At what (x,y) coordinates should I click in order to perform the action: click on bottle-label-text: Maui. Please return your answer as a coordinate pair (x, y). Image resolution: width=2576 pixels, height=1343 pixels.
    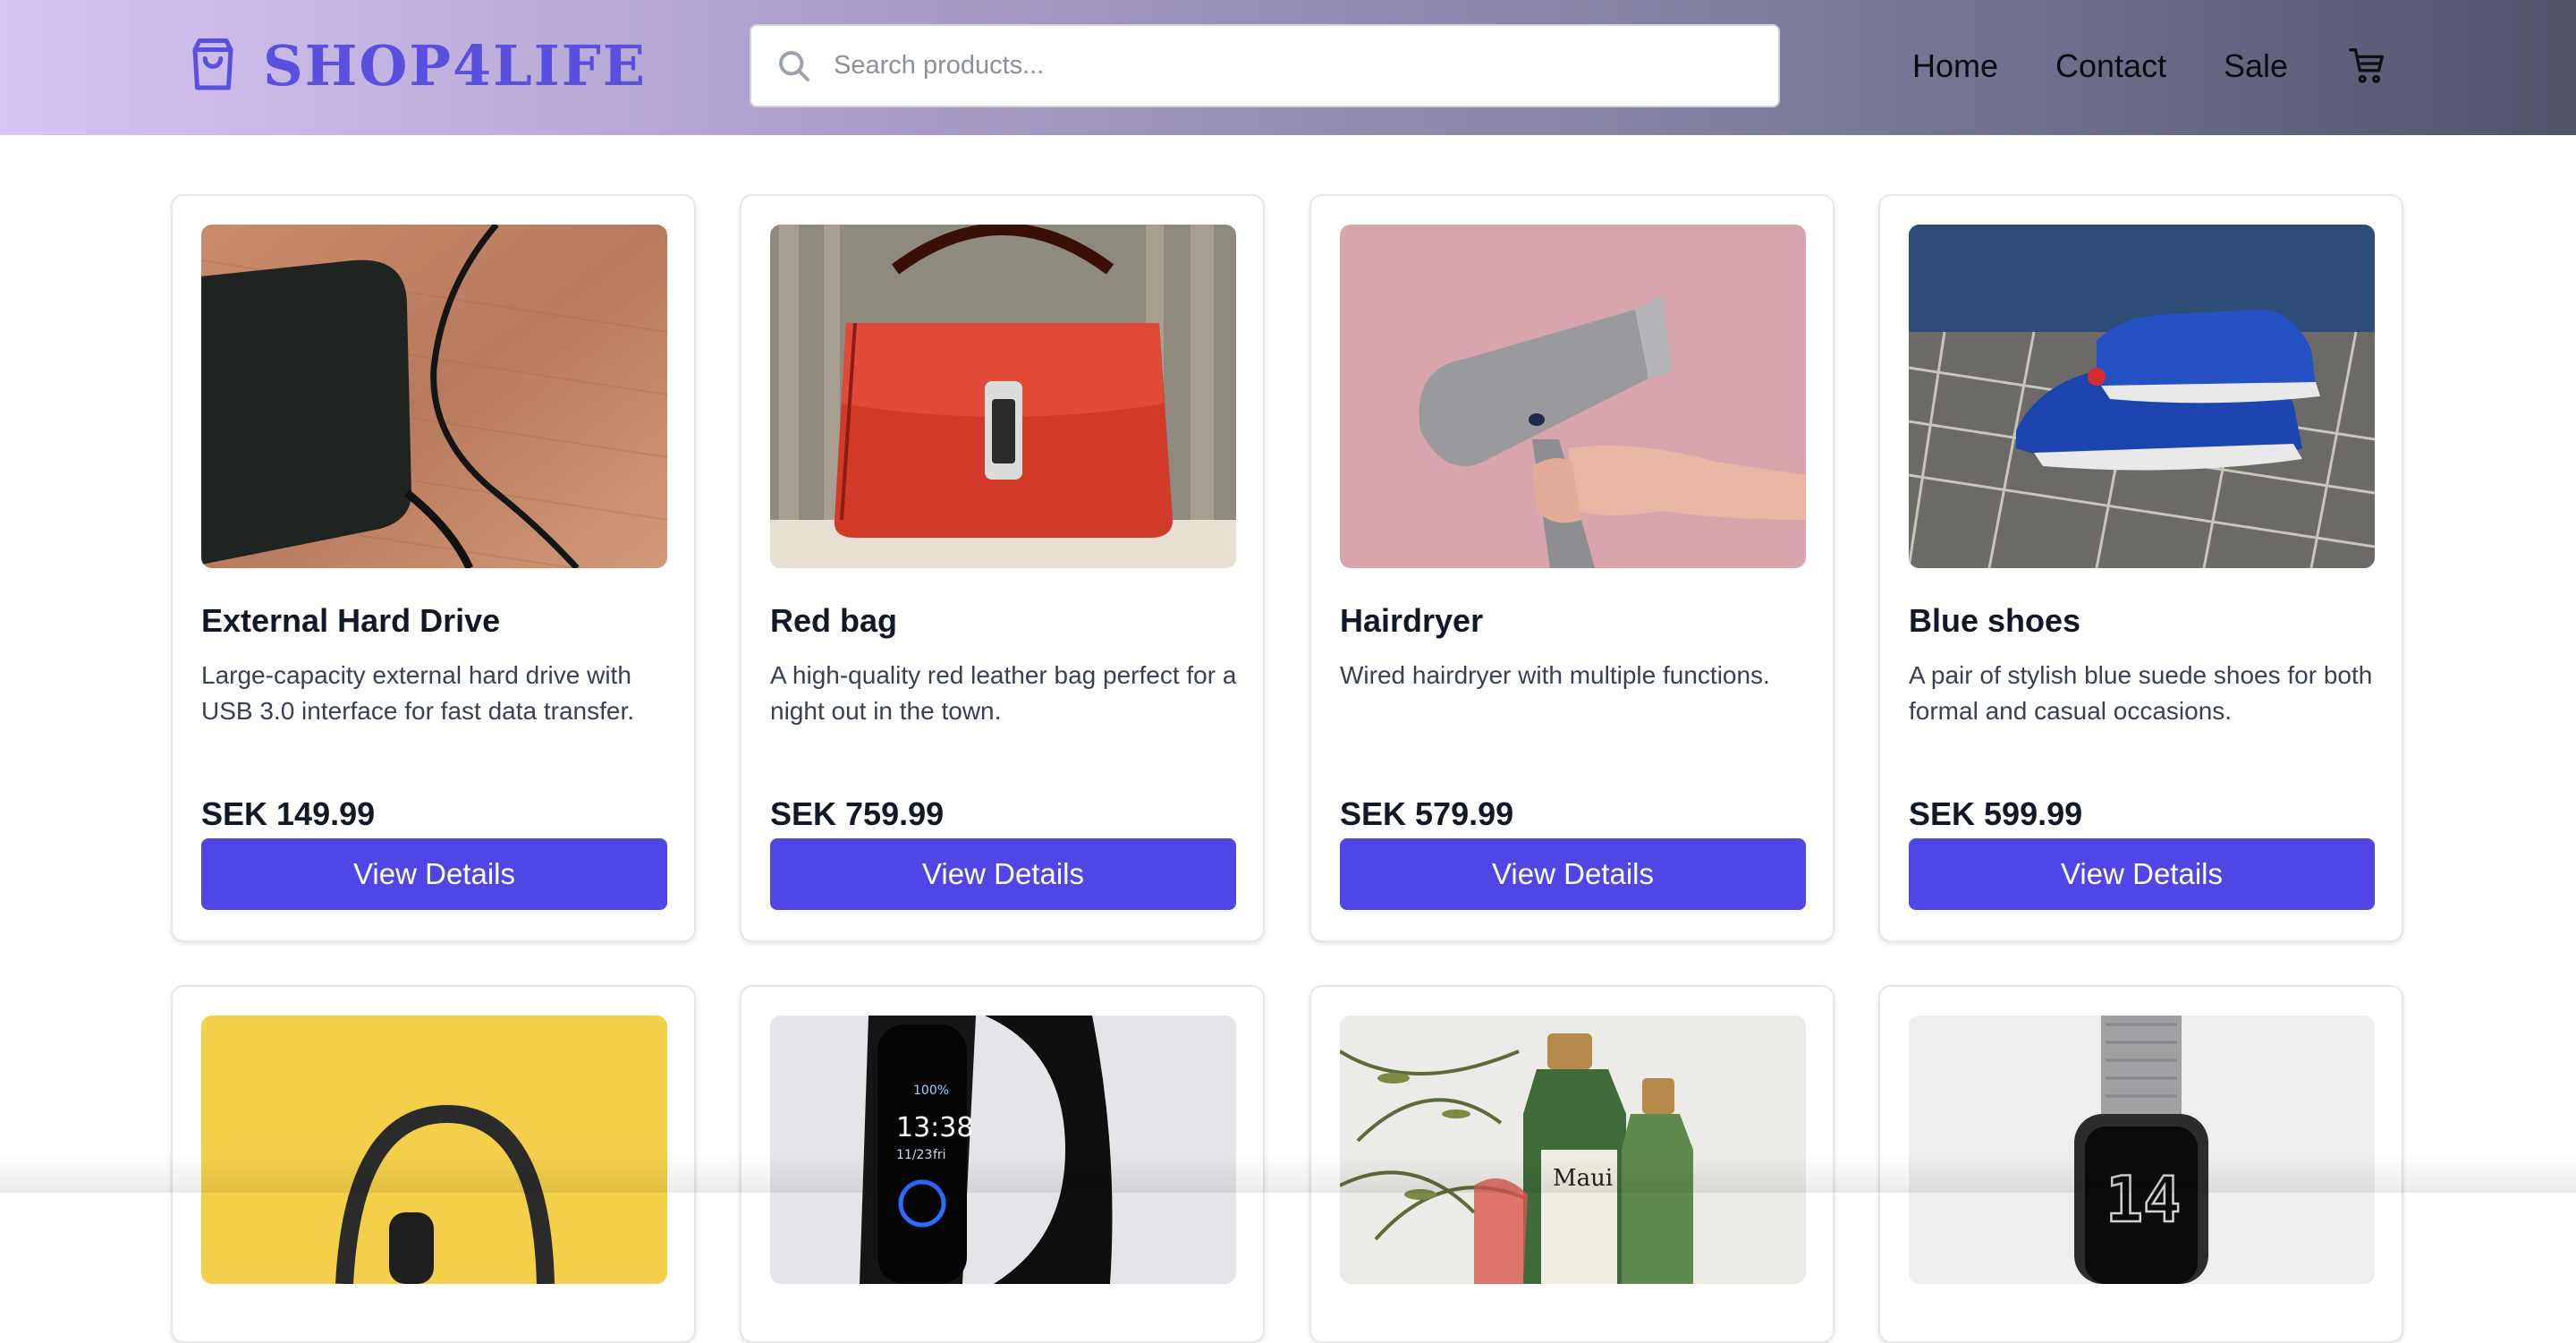
    Looking at the image, I should click on (1583, 1178).